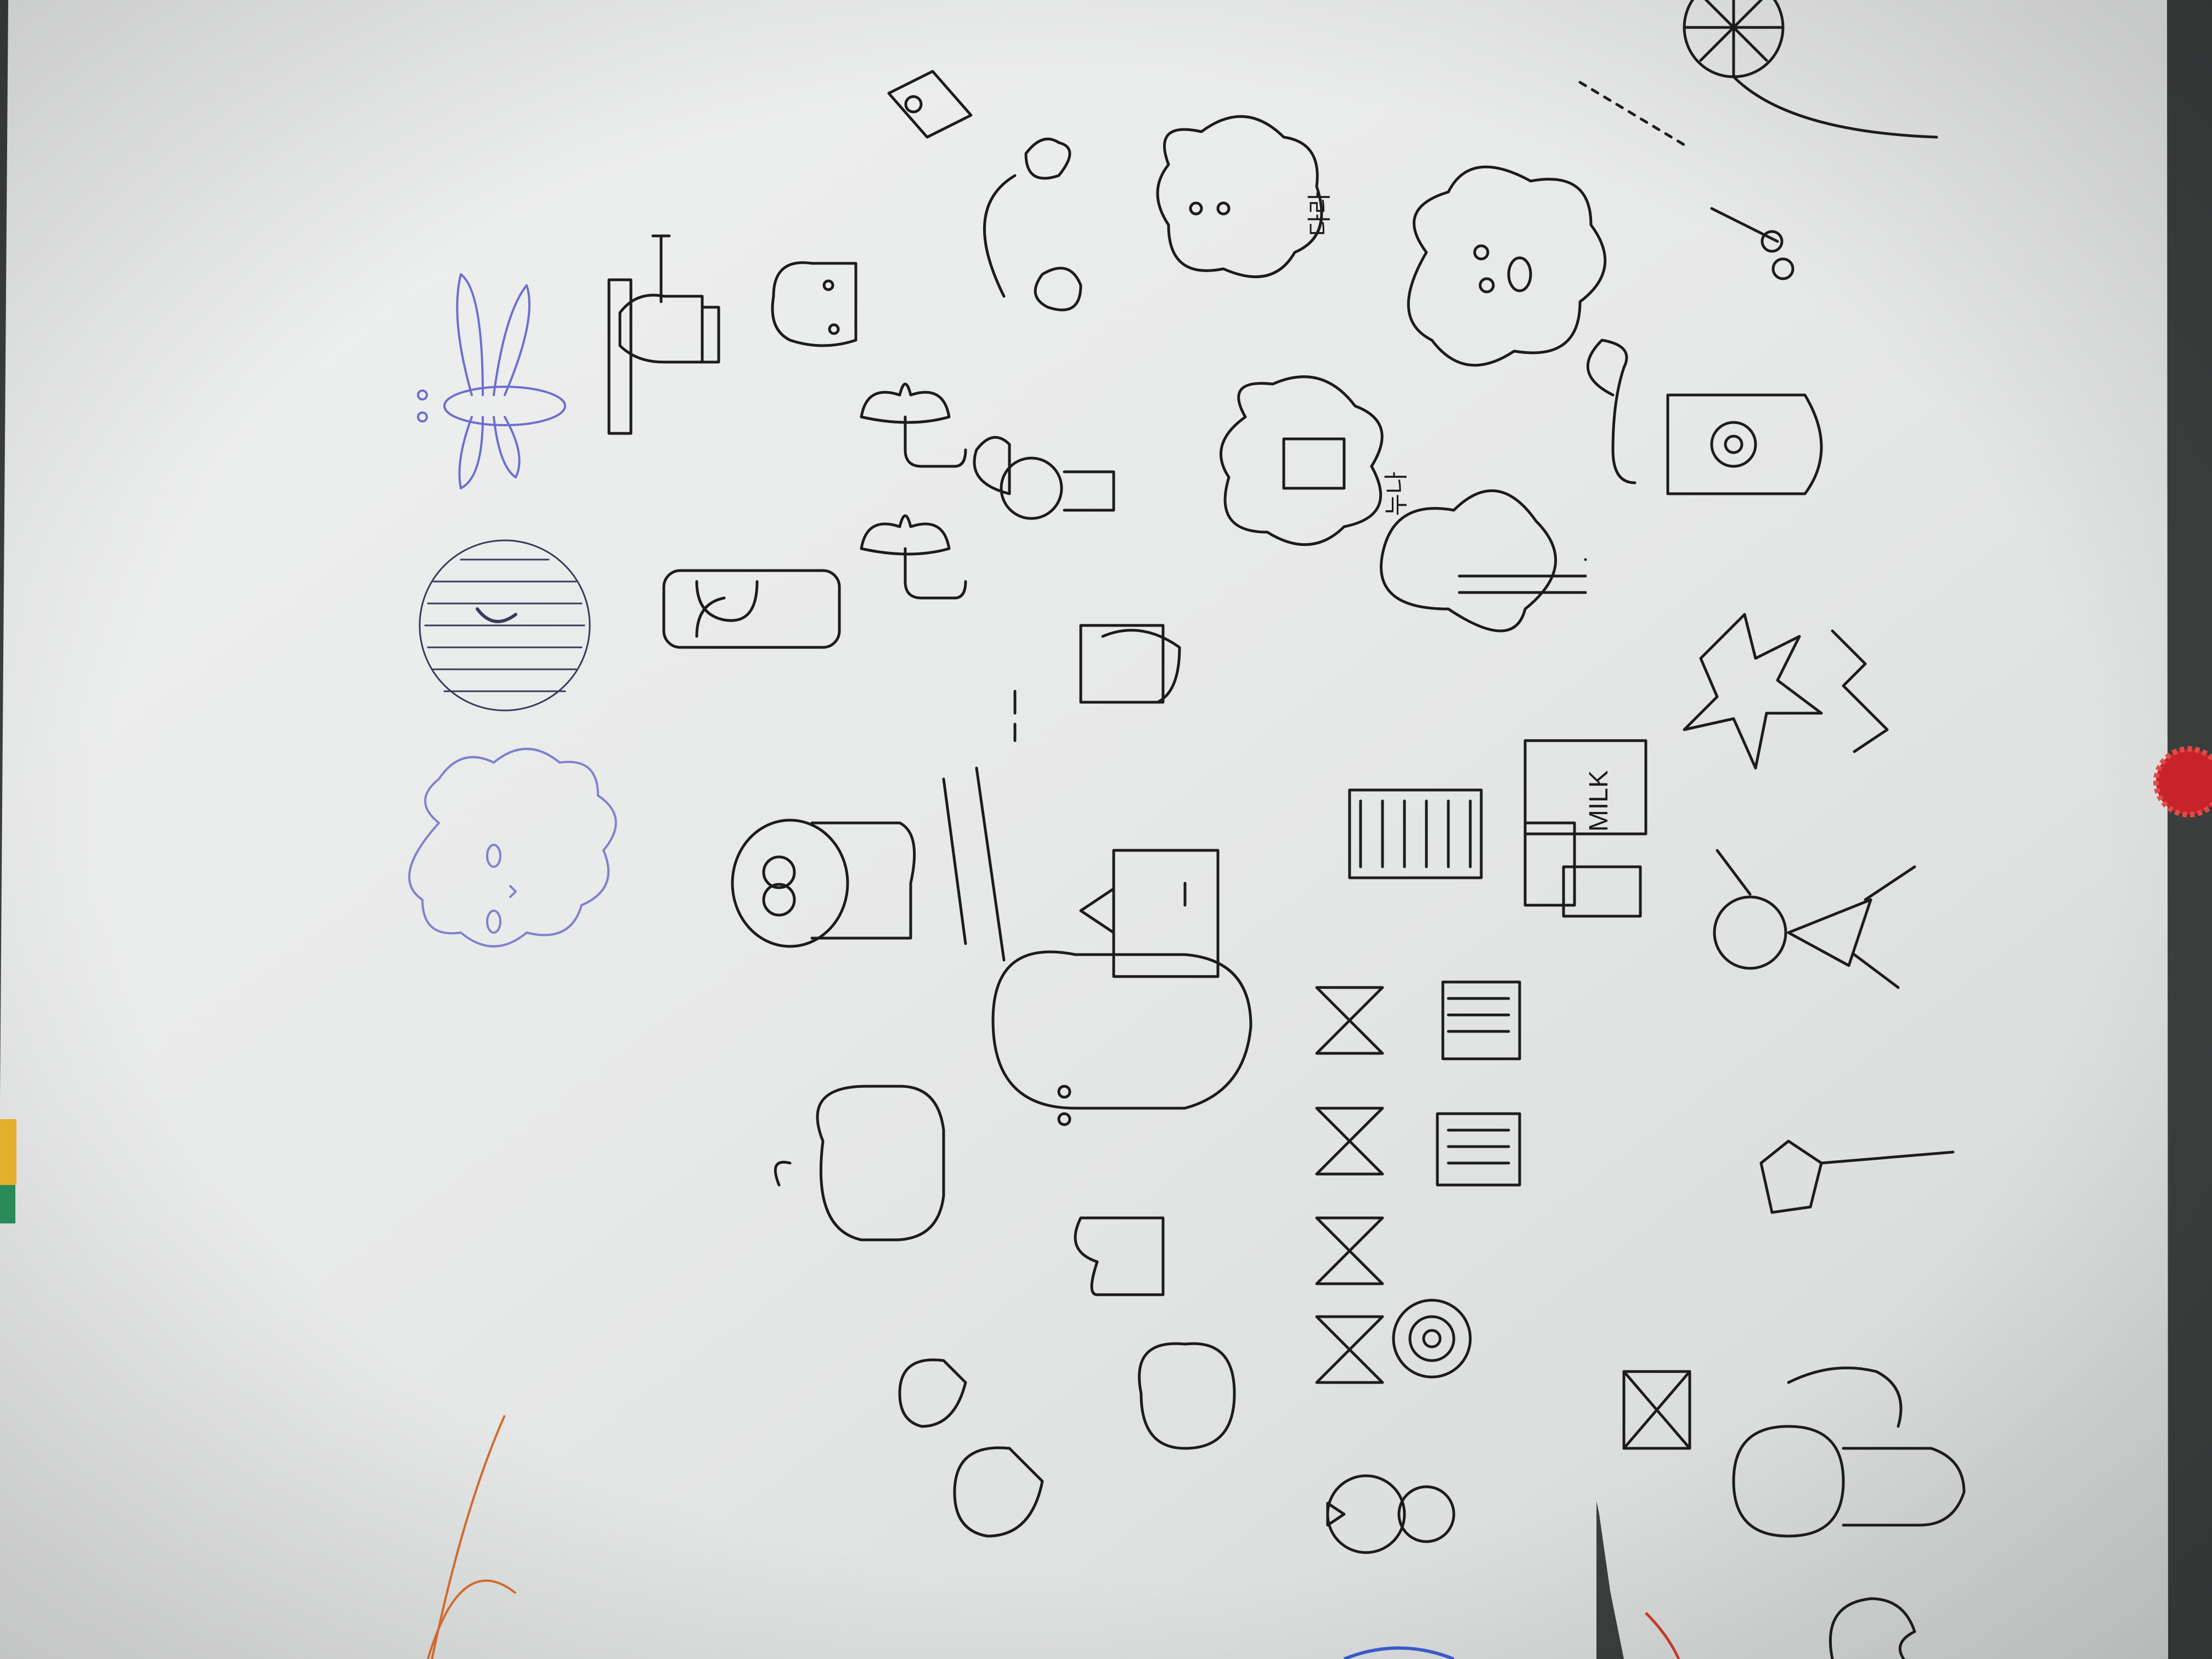 The width and height of the screenshot is (2212, 1659). I want to click on korean-label-2: 누나, so click(1396, 494).